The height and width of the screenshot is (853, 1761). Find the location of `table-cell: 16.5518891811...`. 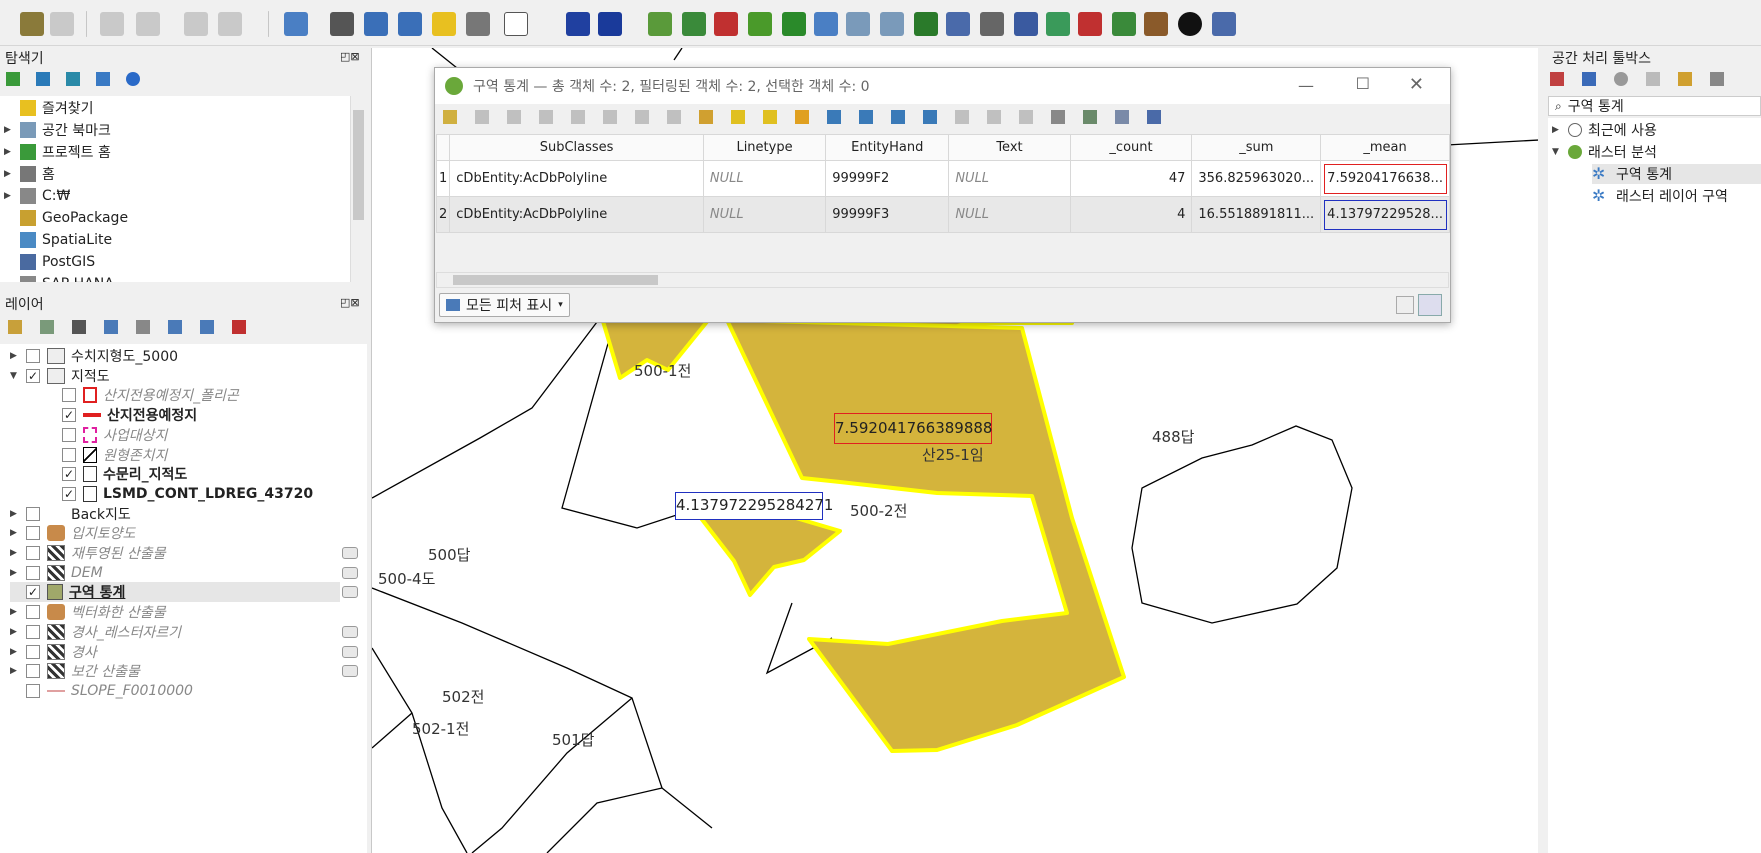

table-cell: 16.5518891811... is located at coordinates (1256, 214).